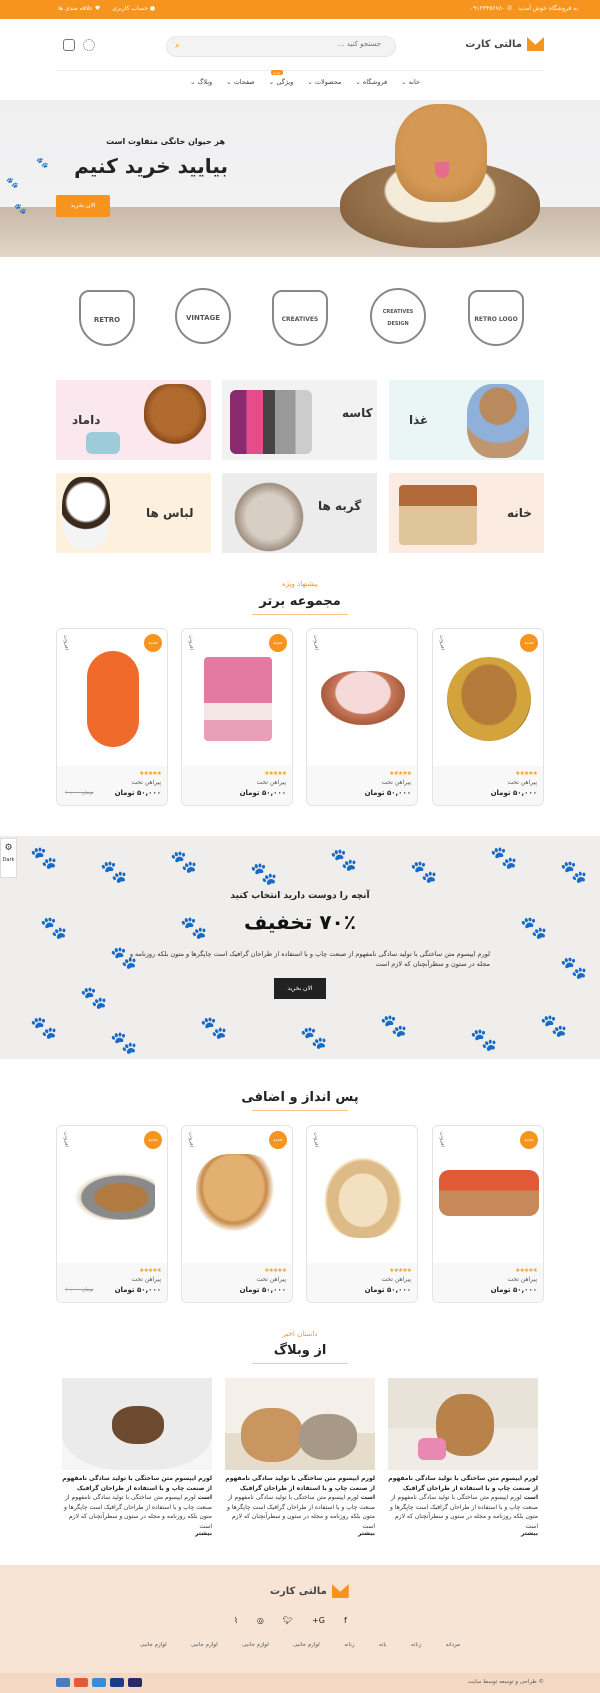  What do you see at coordinates (278, 1140) in the screenshot?
I see `new-badge: جدید` at bounding box center [278, 1140].